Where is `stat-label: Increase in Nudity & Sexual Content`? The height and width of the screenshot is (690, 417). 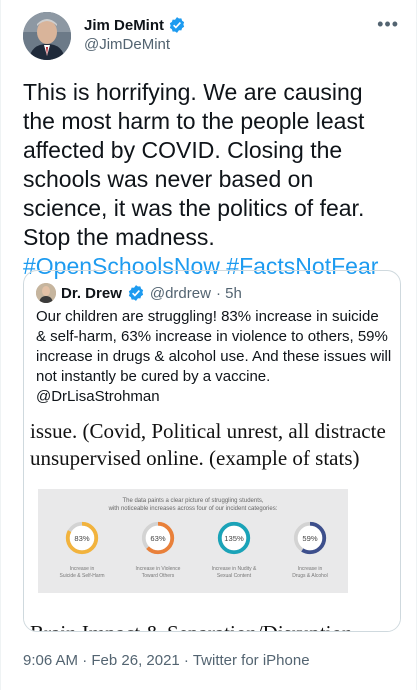 stat-label: Increase in Nudity & Sexual Content is located at coordinates (234, 573).